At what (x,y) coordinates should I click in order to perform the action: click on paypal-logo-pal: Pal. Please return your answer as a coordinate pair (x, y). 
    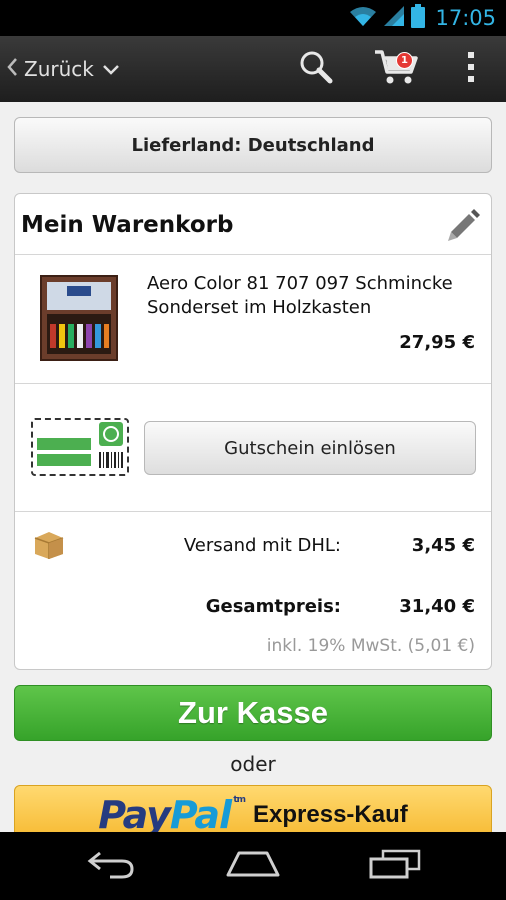
    Looking at the image, I should click on (200, 812).